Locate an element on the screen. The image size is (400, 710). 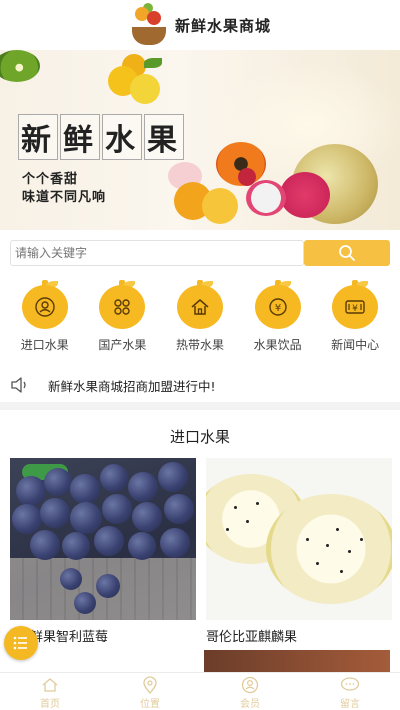
section-title: 进口水果 is located at coordinates (199, 437).